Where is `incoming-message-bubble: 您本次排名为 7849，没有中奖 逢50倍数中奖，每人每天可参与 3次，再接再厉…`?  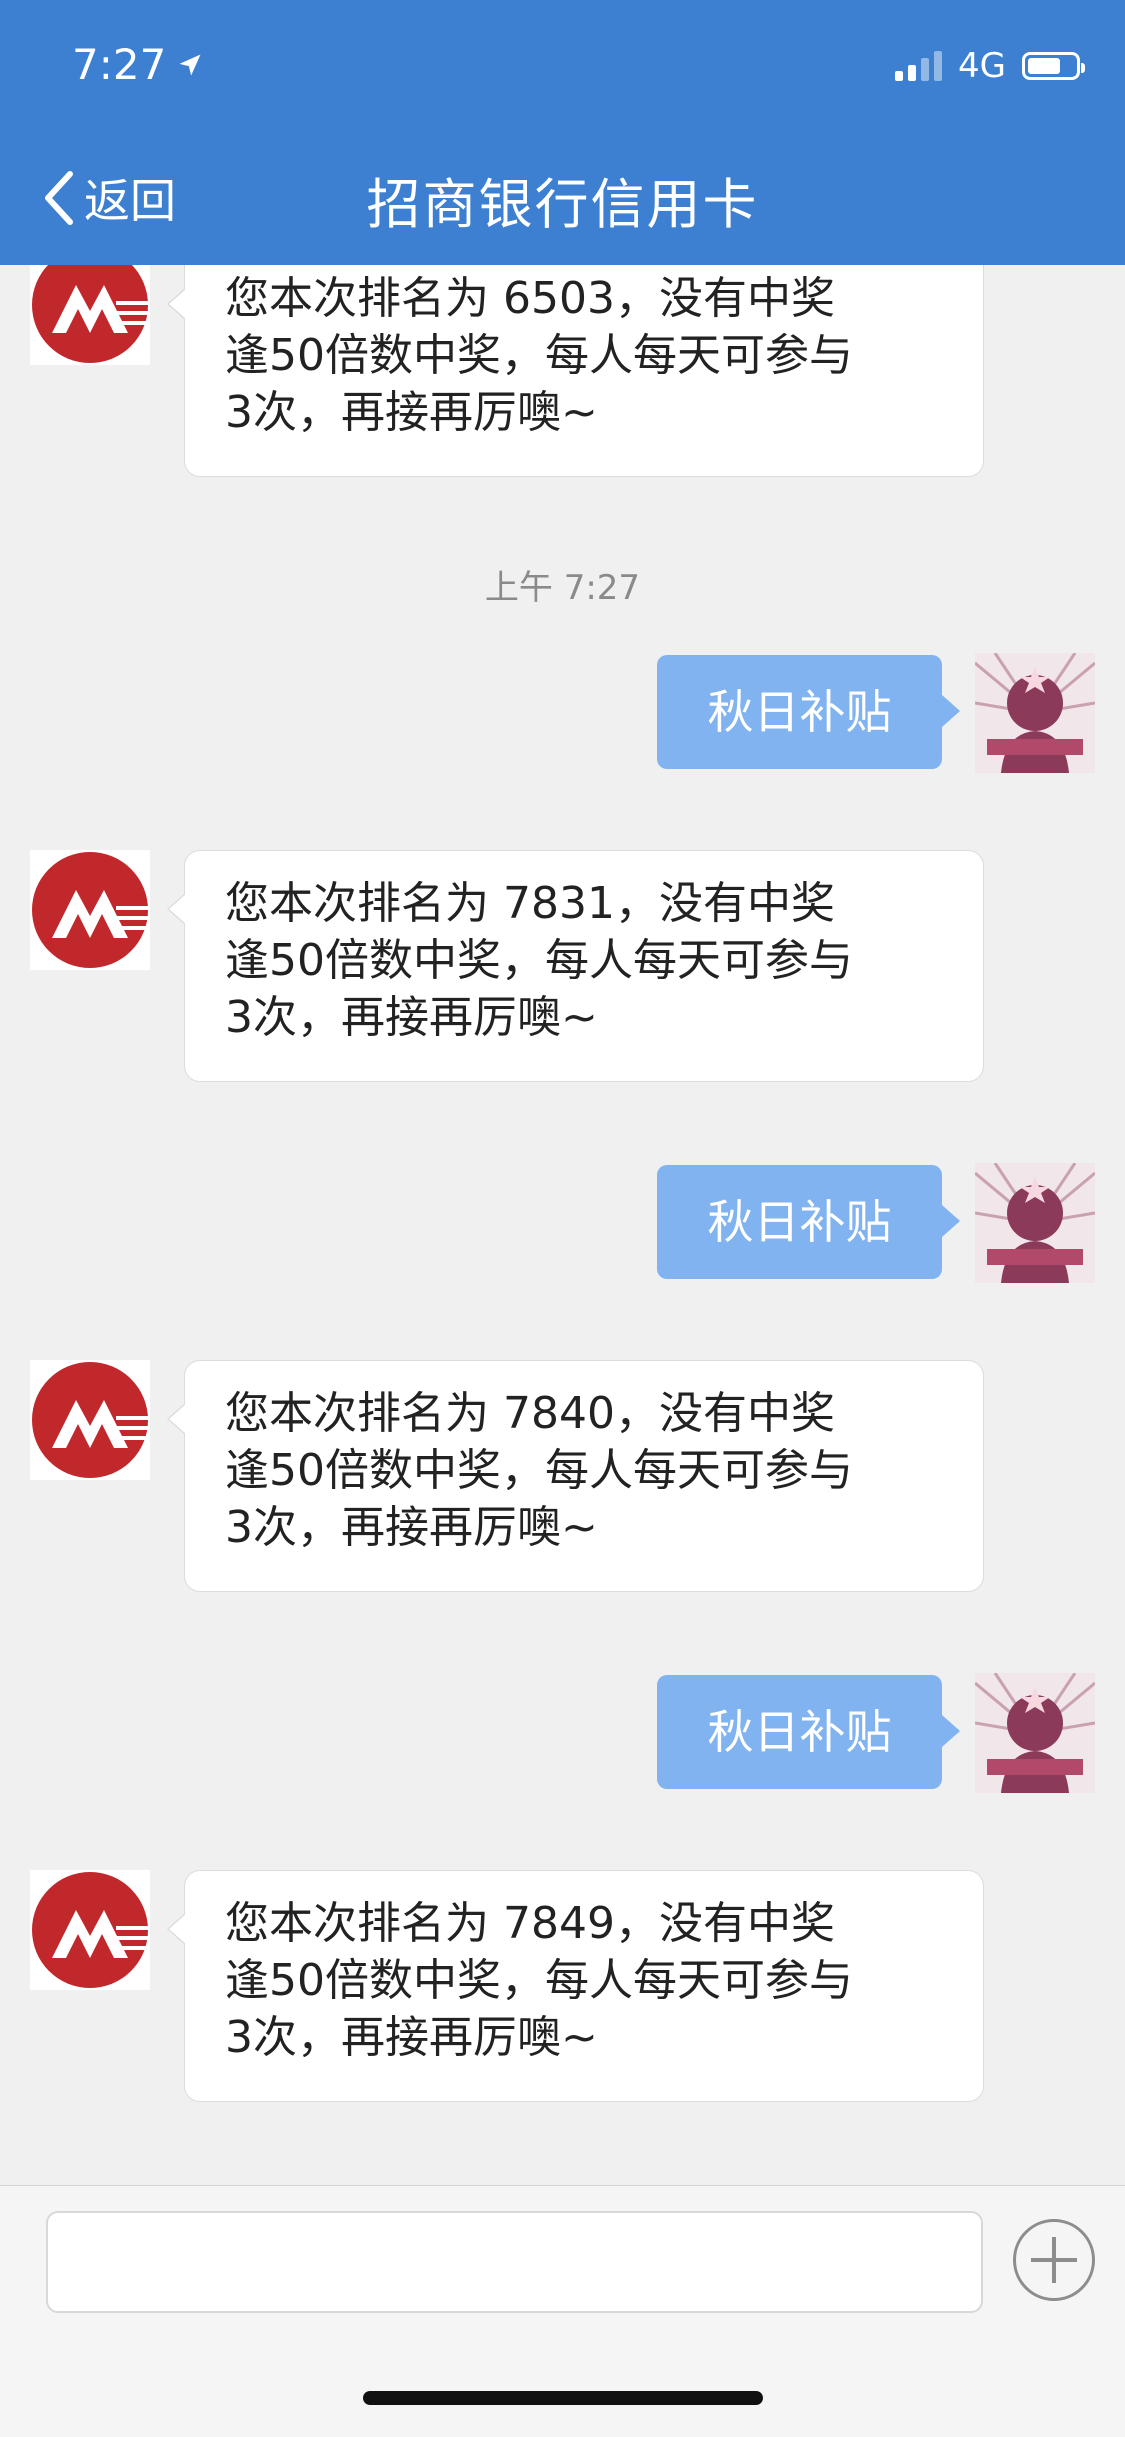 incoming-message-bubble: 您本次排名为 7849，没有中奖 逢50倍数中奖，每人每天可参与 3次，再接再厉… is located at coordinates (575, 1986).